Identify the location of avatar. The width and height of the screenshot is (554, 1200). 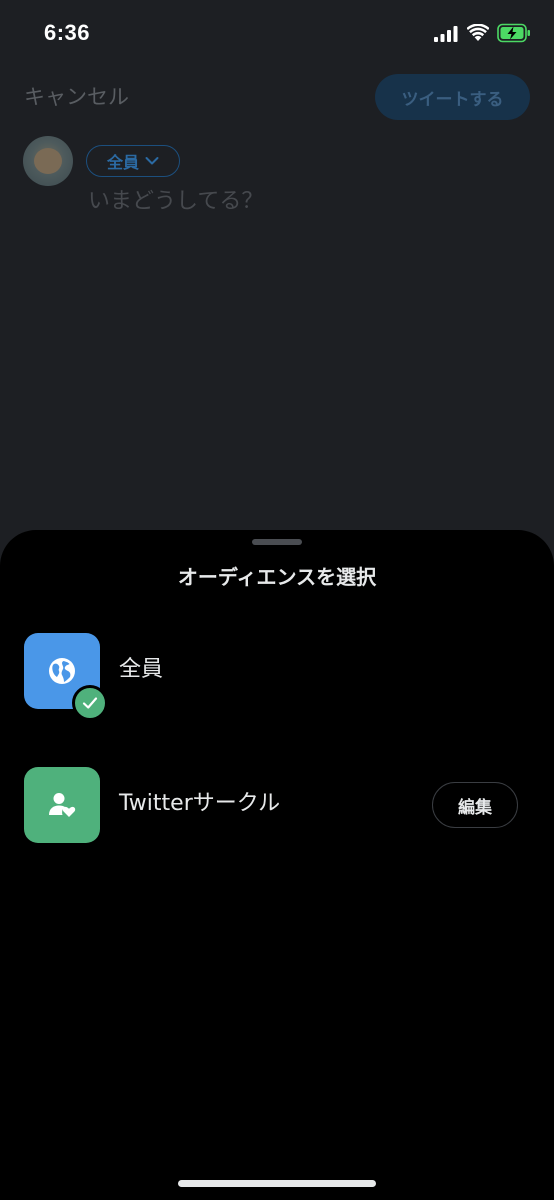
(48, 161).